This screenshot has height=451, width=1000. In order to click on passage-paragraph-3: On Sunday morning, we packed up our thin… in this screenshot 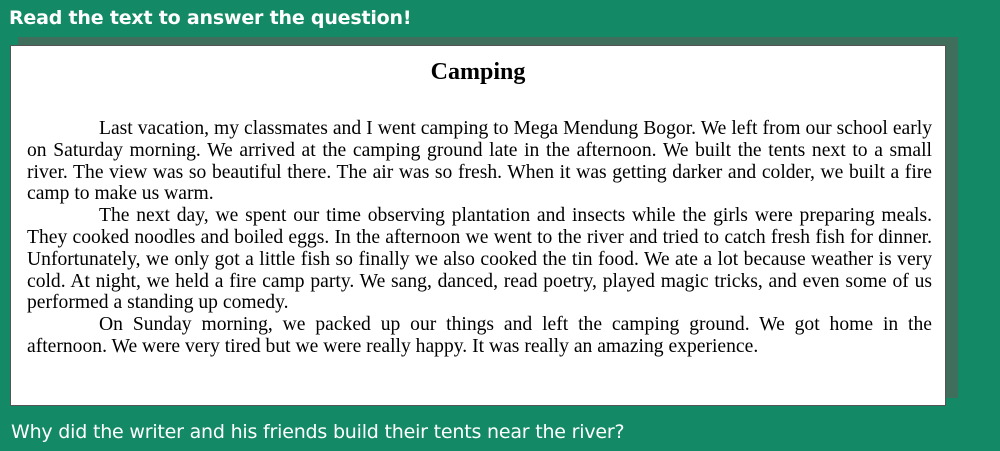, I will do `click(479, 335)`.